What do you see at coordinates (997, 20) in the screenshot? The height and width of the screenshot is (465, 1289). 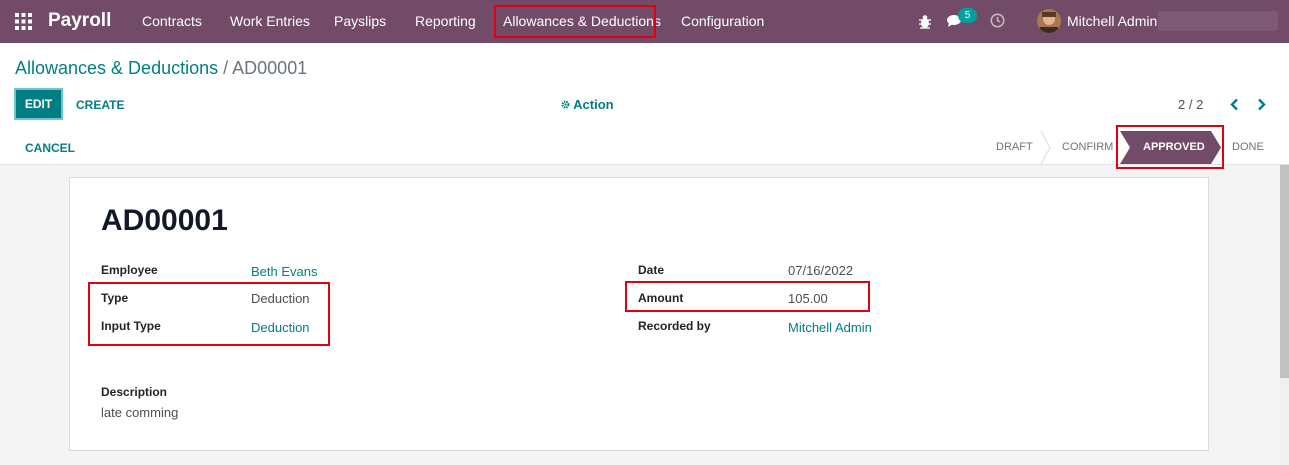 I see `clock-icon` at bounding box center [997, 20].